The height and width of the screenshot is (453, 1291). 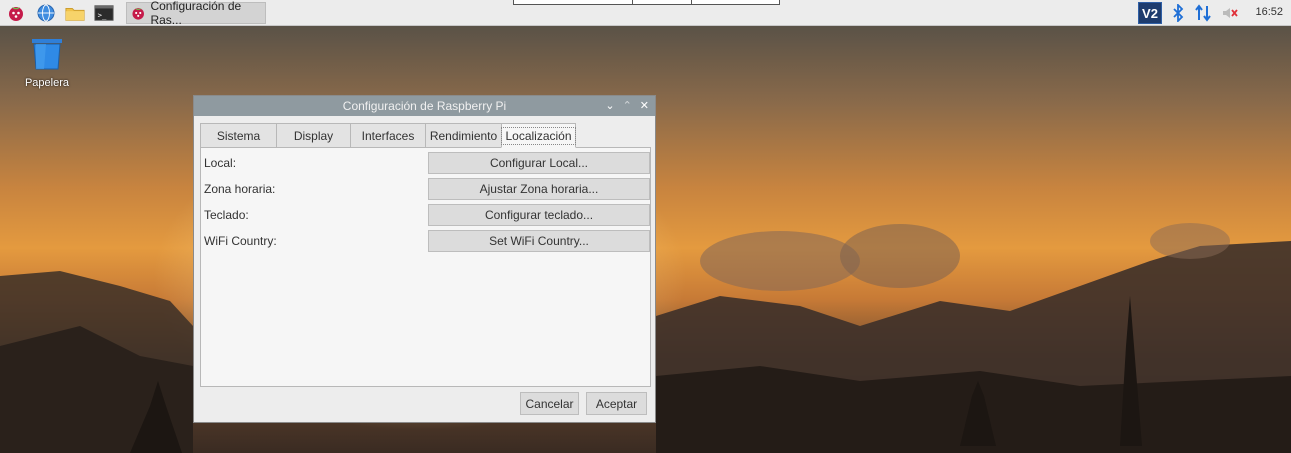 What do you see at coordinates (1269, 12) in the screenshot?
I see `clock: 16:52` at bounding box center [1269, 12].